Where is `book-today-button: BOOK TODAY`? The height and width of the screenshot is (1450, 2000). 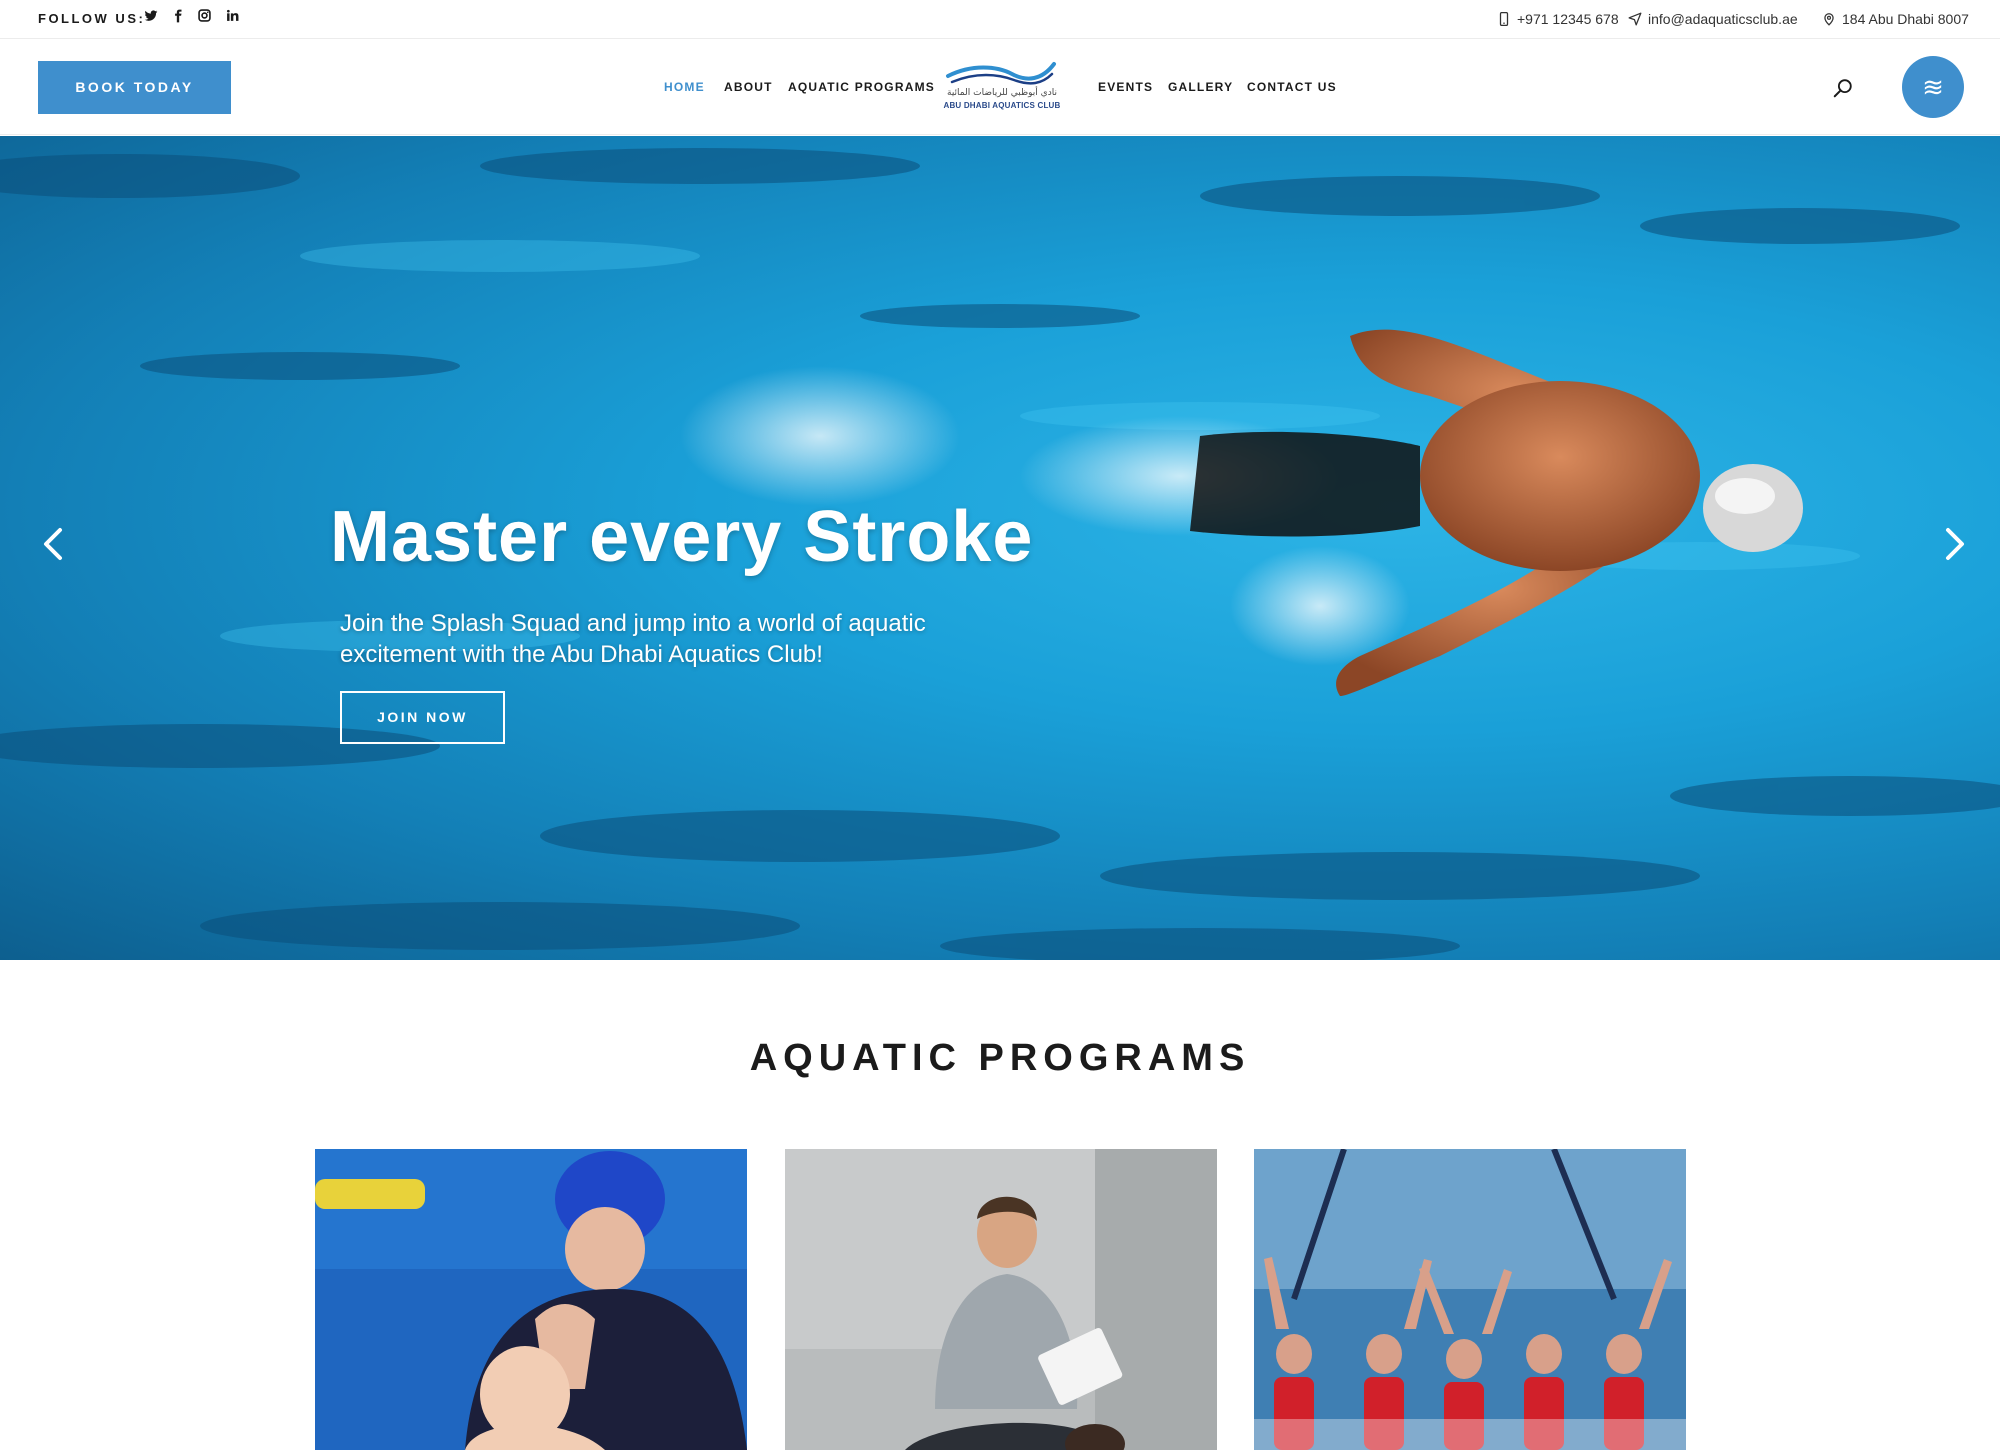
book-today-button: BOOK TODAY is located at coordinates (134, 87).